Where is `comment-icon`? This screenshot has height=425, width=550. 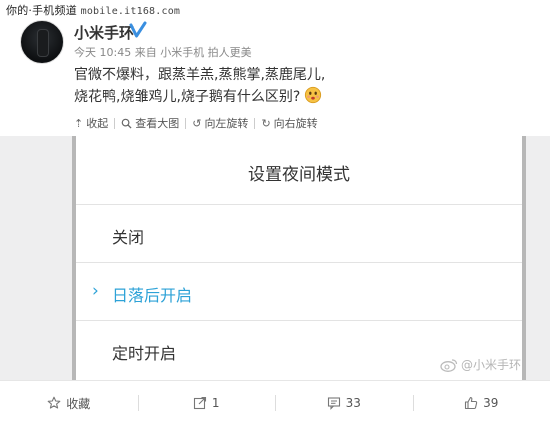
comment-icon is located at coordinates (333, 403).